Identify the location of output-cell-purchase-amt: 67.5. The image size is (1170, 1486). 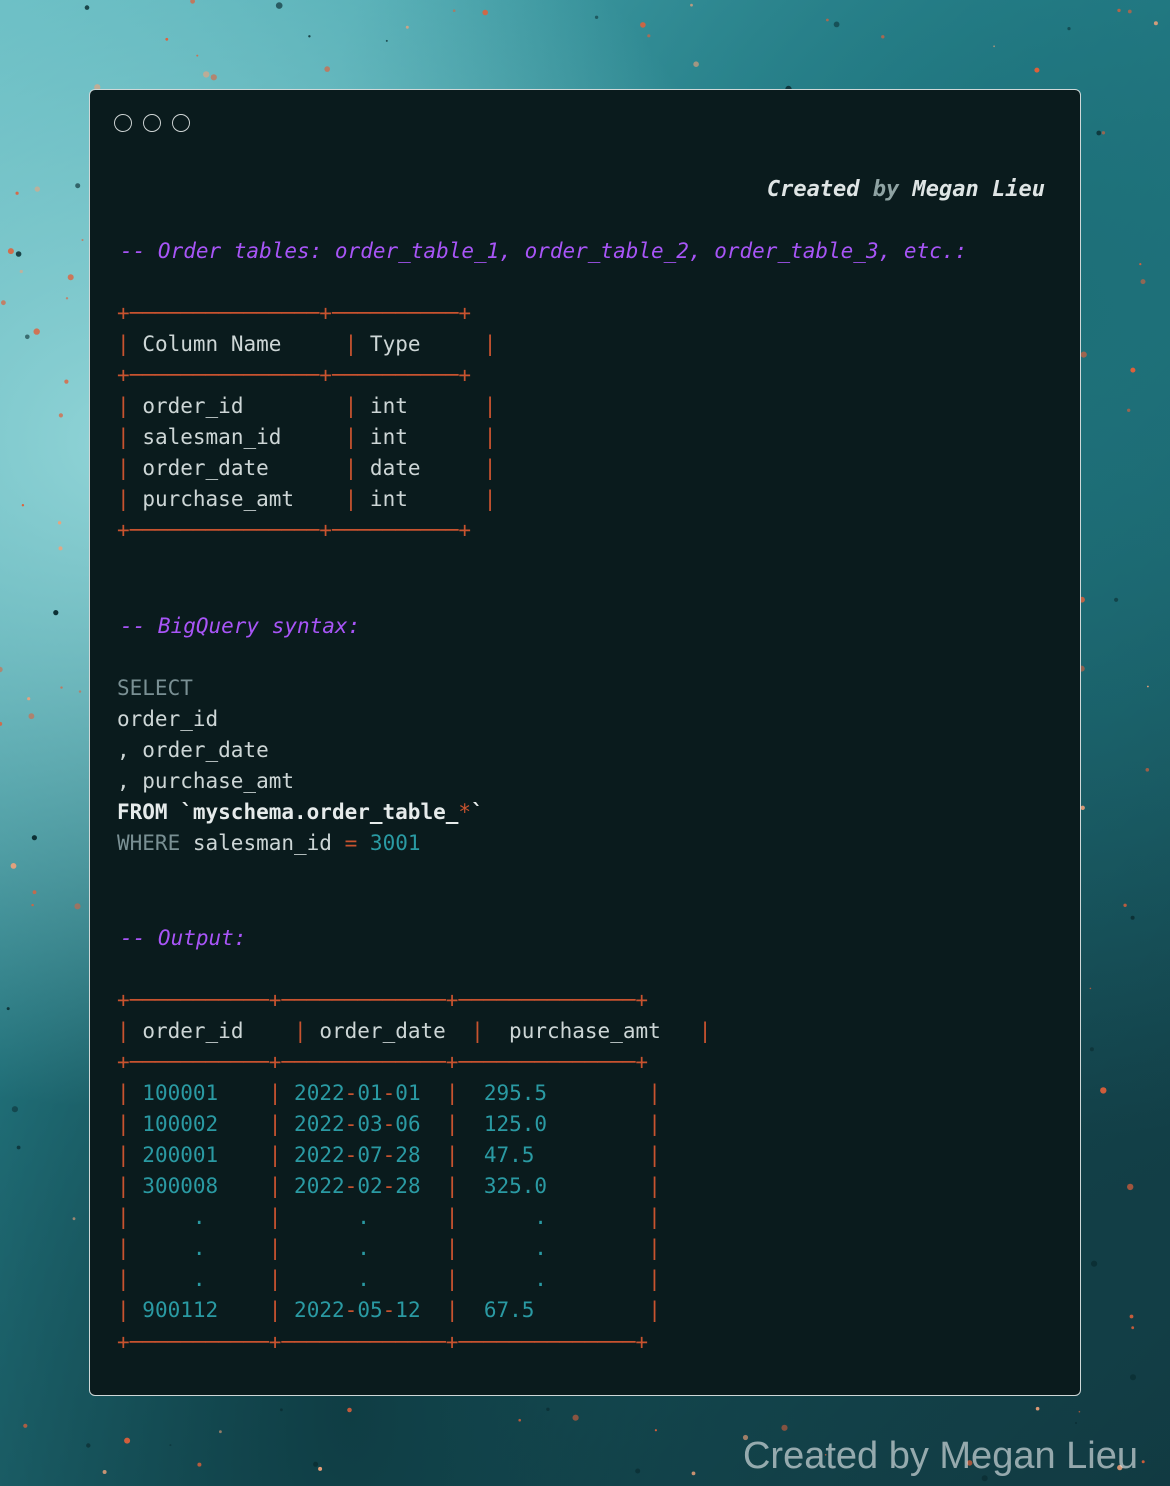
(566, 1310).